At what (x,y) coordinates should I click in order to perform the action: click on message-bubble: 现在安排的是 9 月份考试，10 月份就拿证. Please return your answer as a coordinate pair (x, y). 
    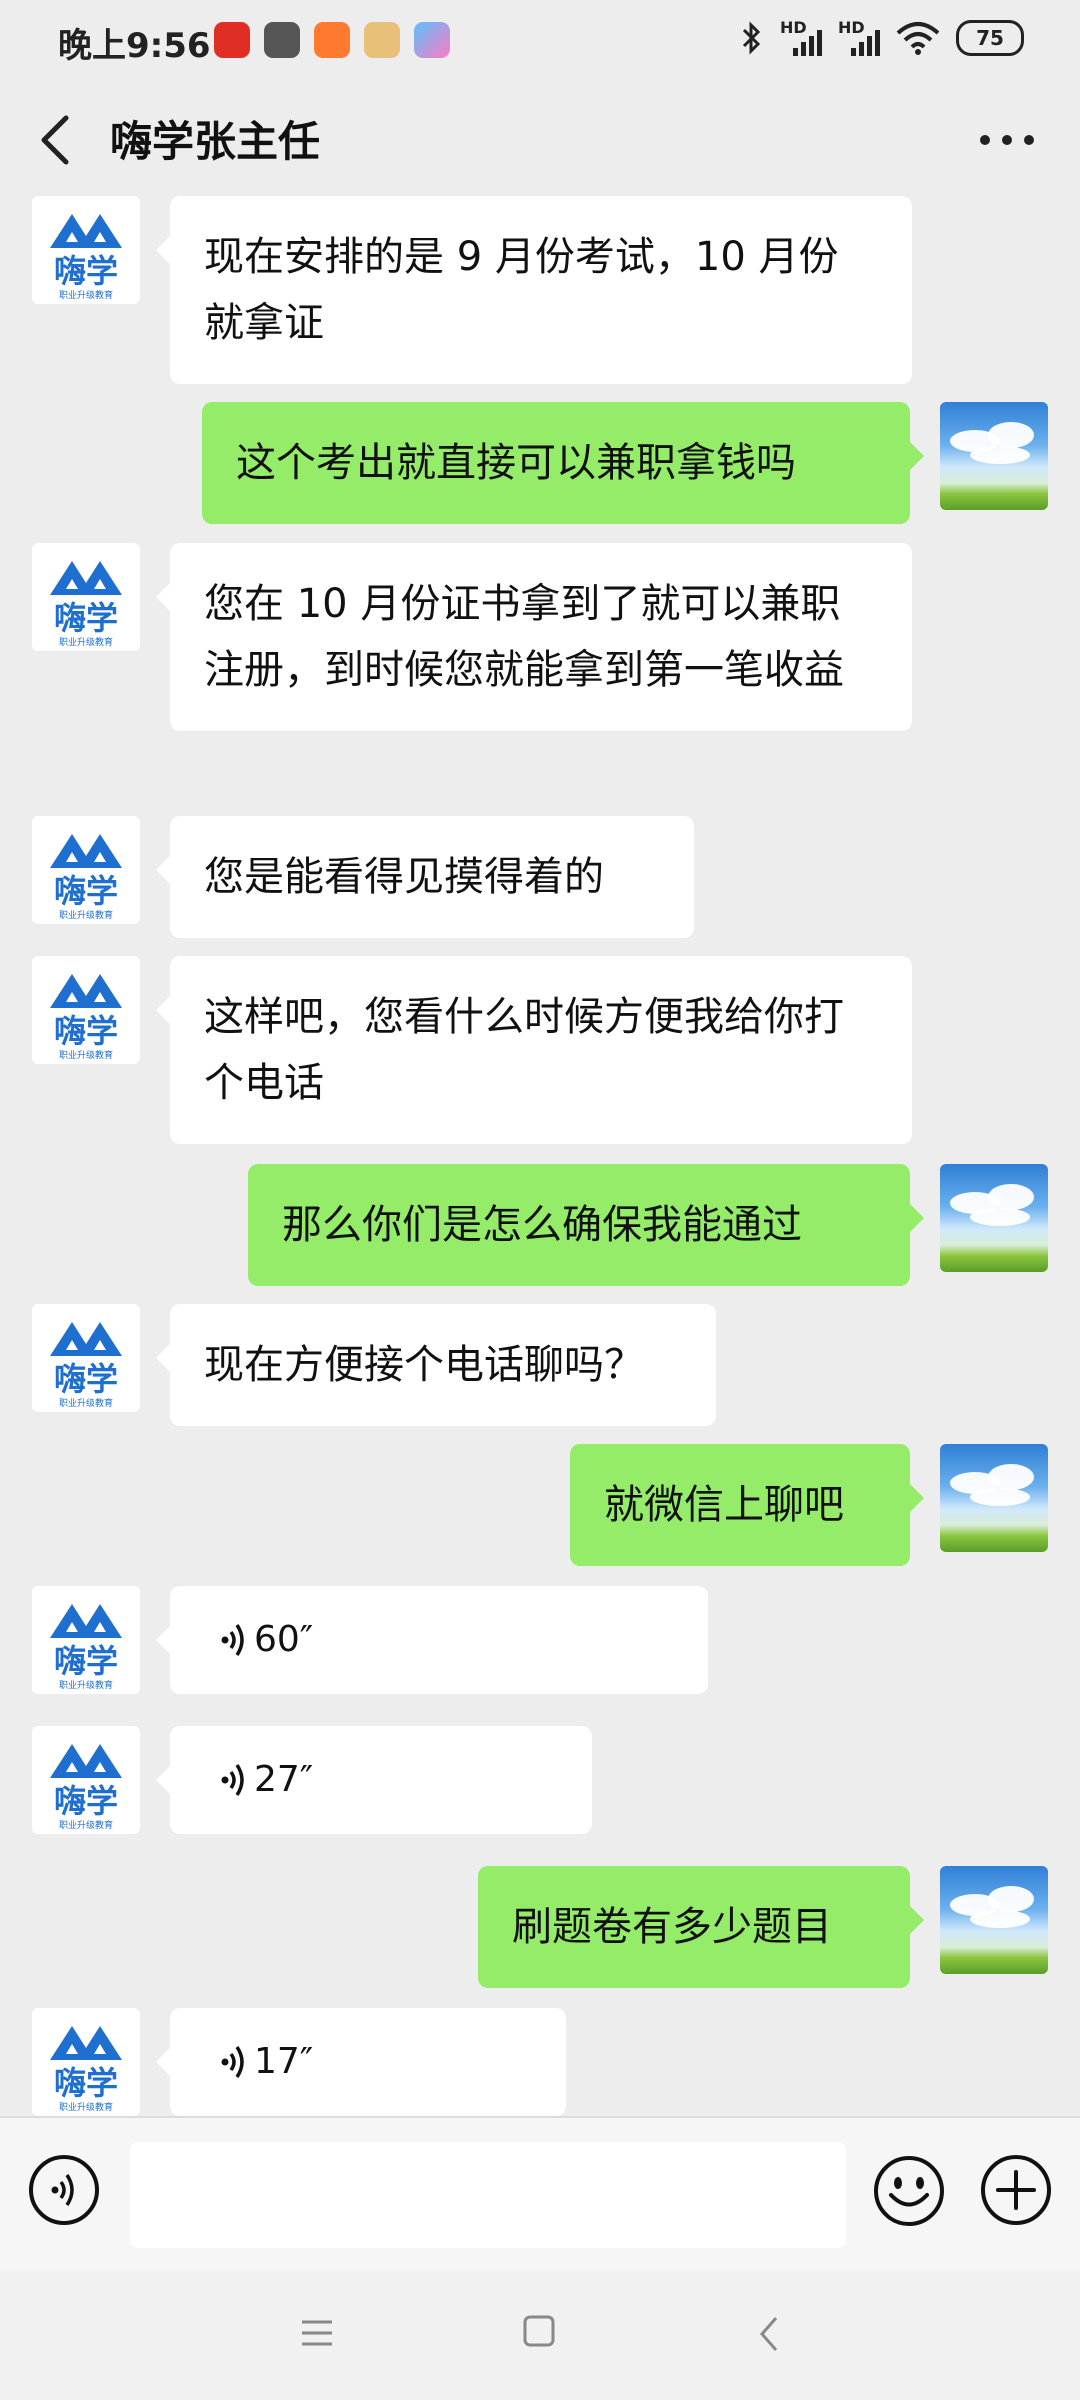
    Looking at the image, I should click on (534, 290).